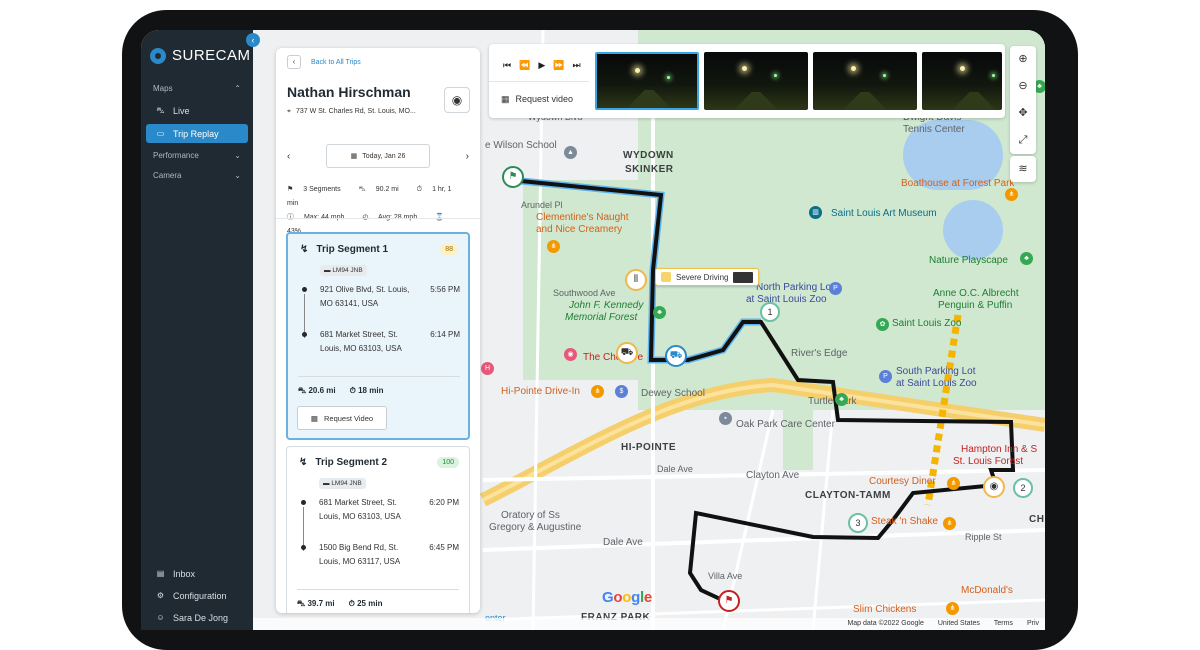 Image resolution: width=1200 pixels, height=650 pixels. Describe the element at coordinates (535, 527) in the screenshot. I see `map-label: Gregory & Augustine` at that location.